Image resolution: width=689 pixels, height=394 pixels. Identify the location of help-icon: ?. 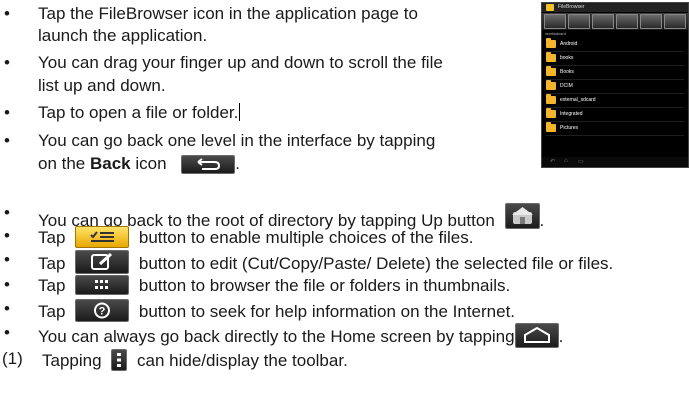
(102, 310).